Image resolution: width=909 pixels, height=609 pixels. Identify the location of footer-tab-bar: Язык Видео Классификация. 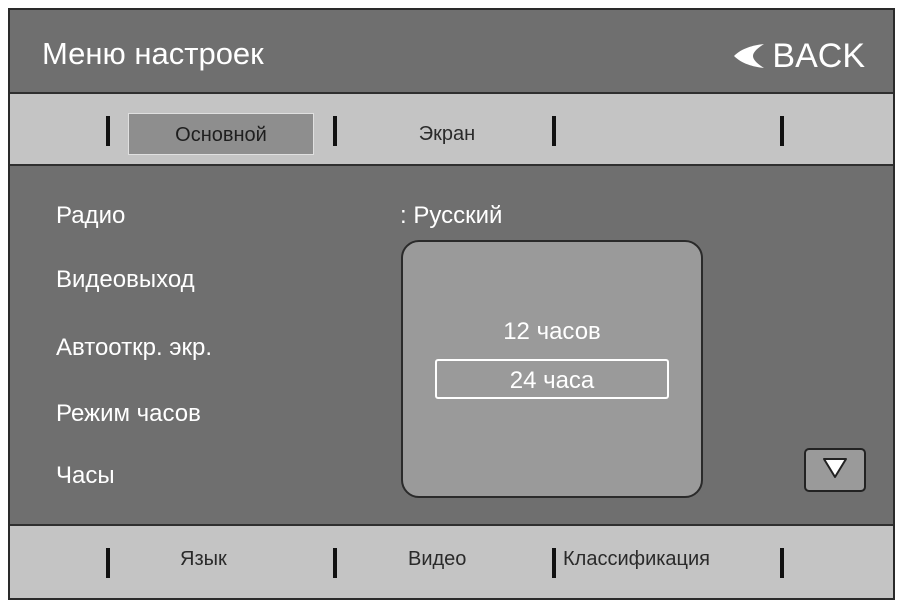
(451, 561).